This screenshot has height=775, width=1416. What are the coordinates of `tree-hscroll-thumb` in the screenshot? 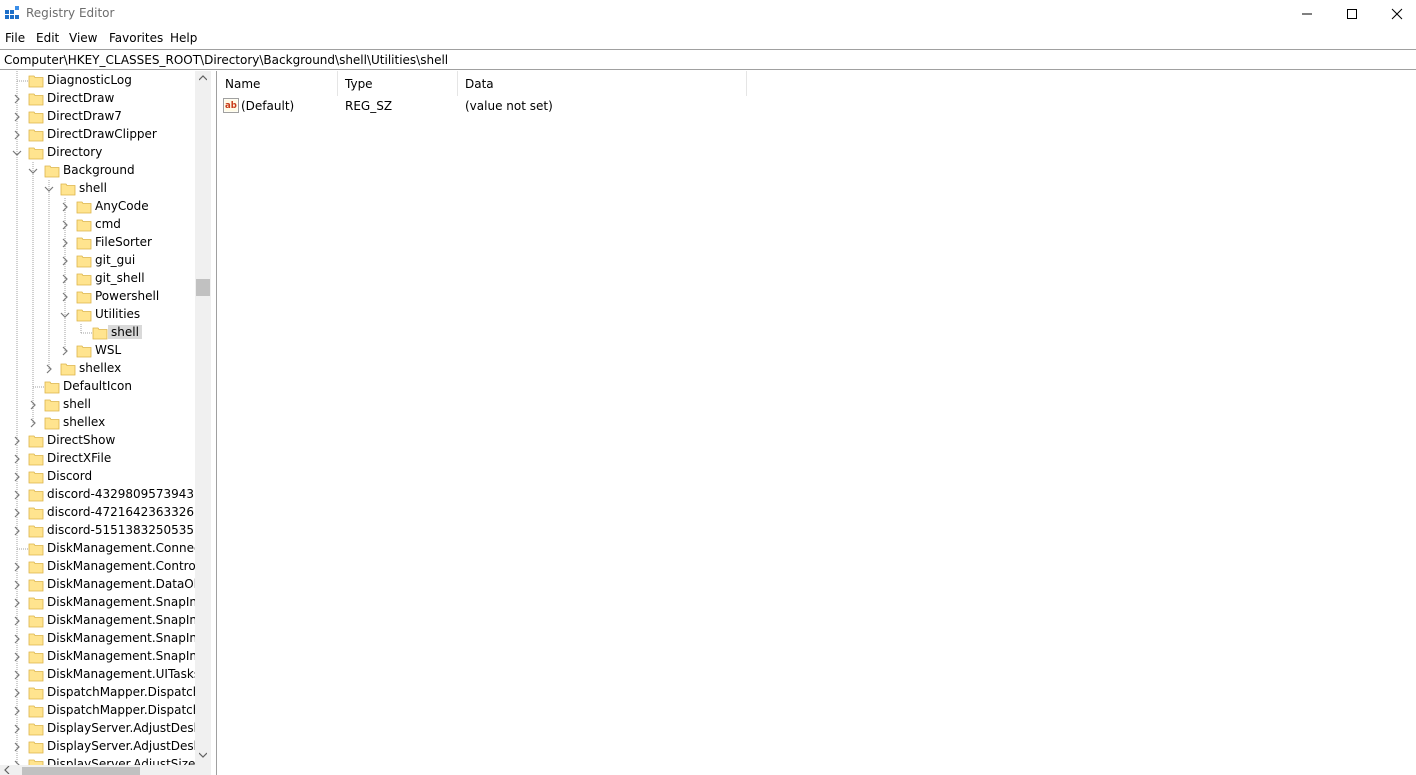 It's located at (81, 771).